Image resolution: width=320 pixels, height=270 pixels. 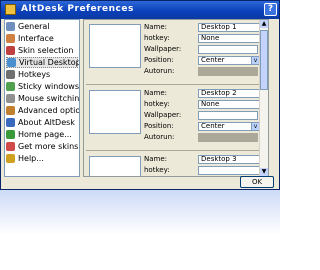 What do you see at coordinates (10, 50) in the screenshot?
I see `skin-icon` at bounding box center [10, 50].